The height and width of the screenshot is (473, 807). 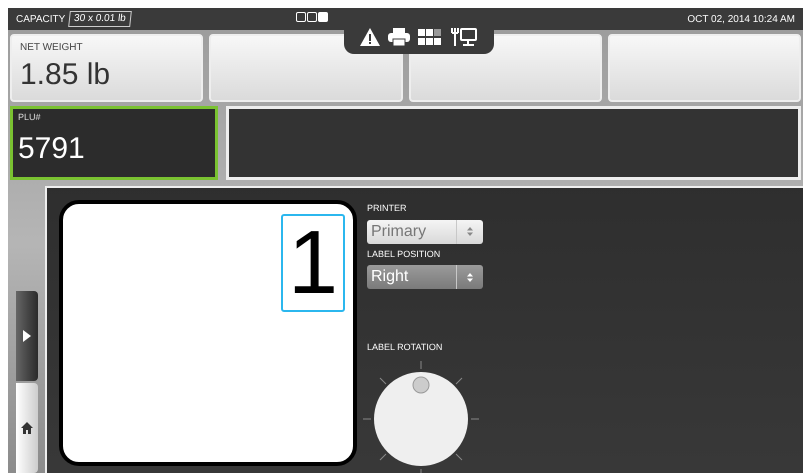 I want to click on tile-value: 1.85 lb, so click(x=66, y=75).